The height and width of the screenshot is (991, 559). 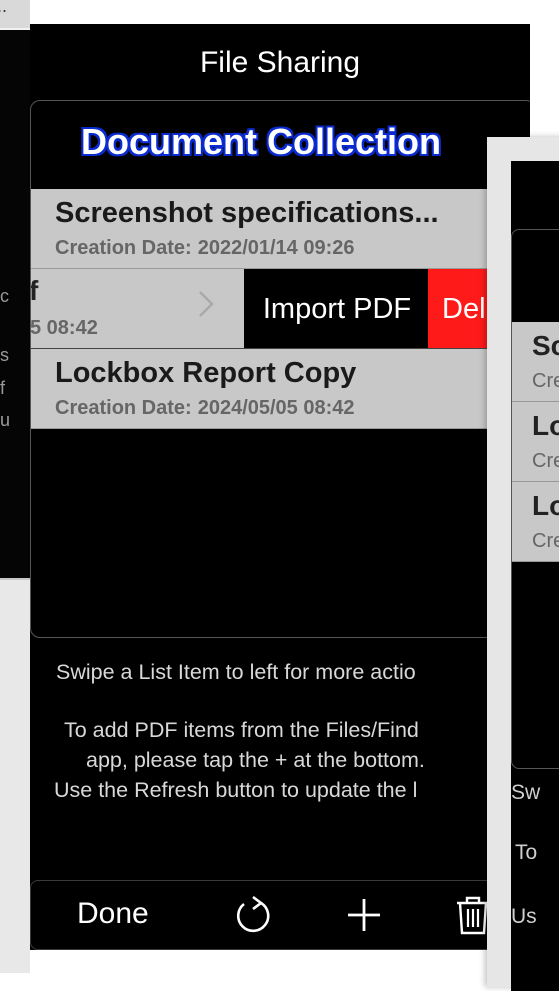 I want to click on item-date: 2022/01/14 09:26, so click(x=276, y=248).